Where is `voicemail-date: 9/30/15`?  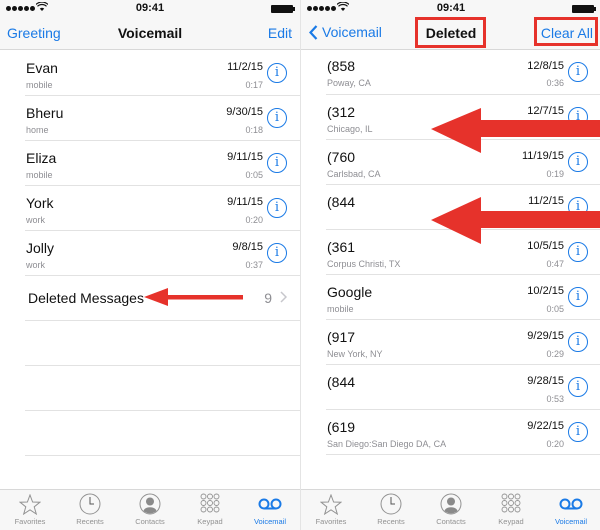
voicemail-date: 9/30/15 is located at coordinates (244, 112).